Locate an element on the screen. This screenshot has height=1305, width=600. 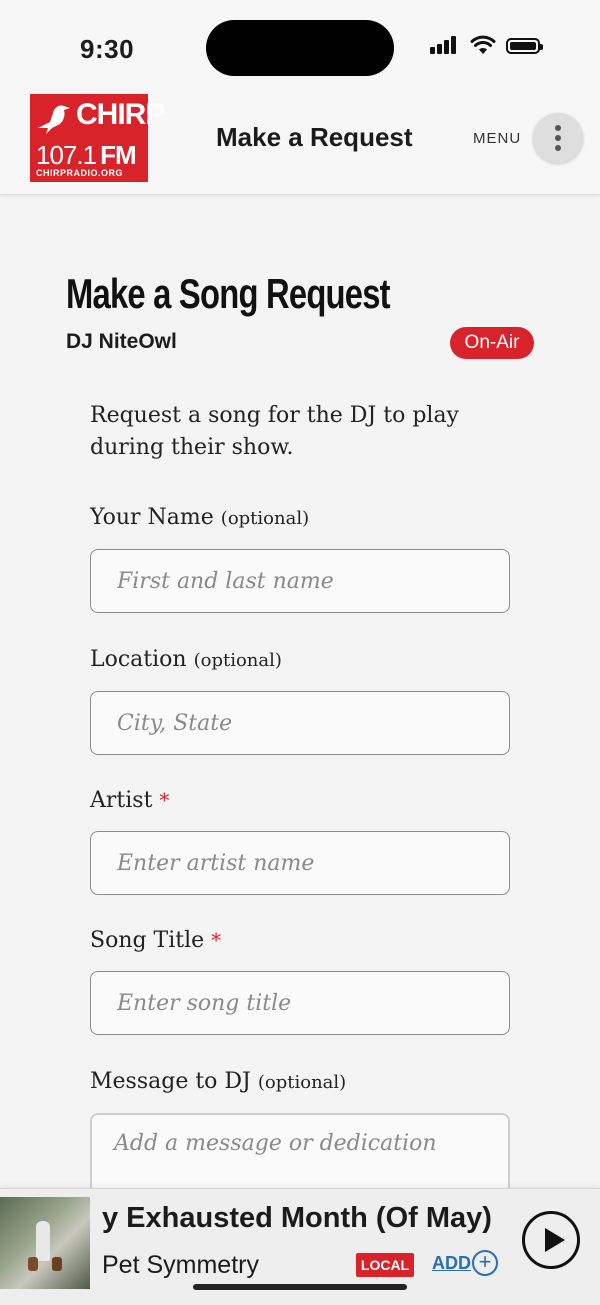
chirp-logo: CHIRP 107.1 FM CHIRPRADIO.ORG is located at coordinates (97, 138).